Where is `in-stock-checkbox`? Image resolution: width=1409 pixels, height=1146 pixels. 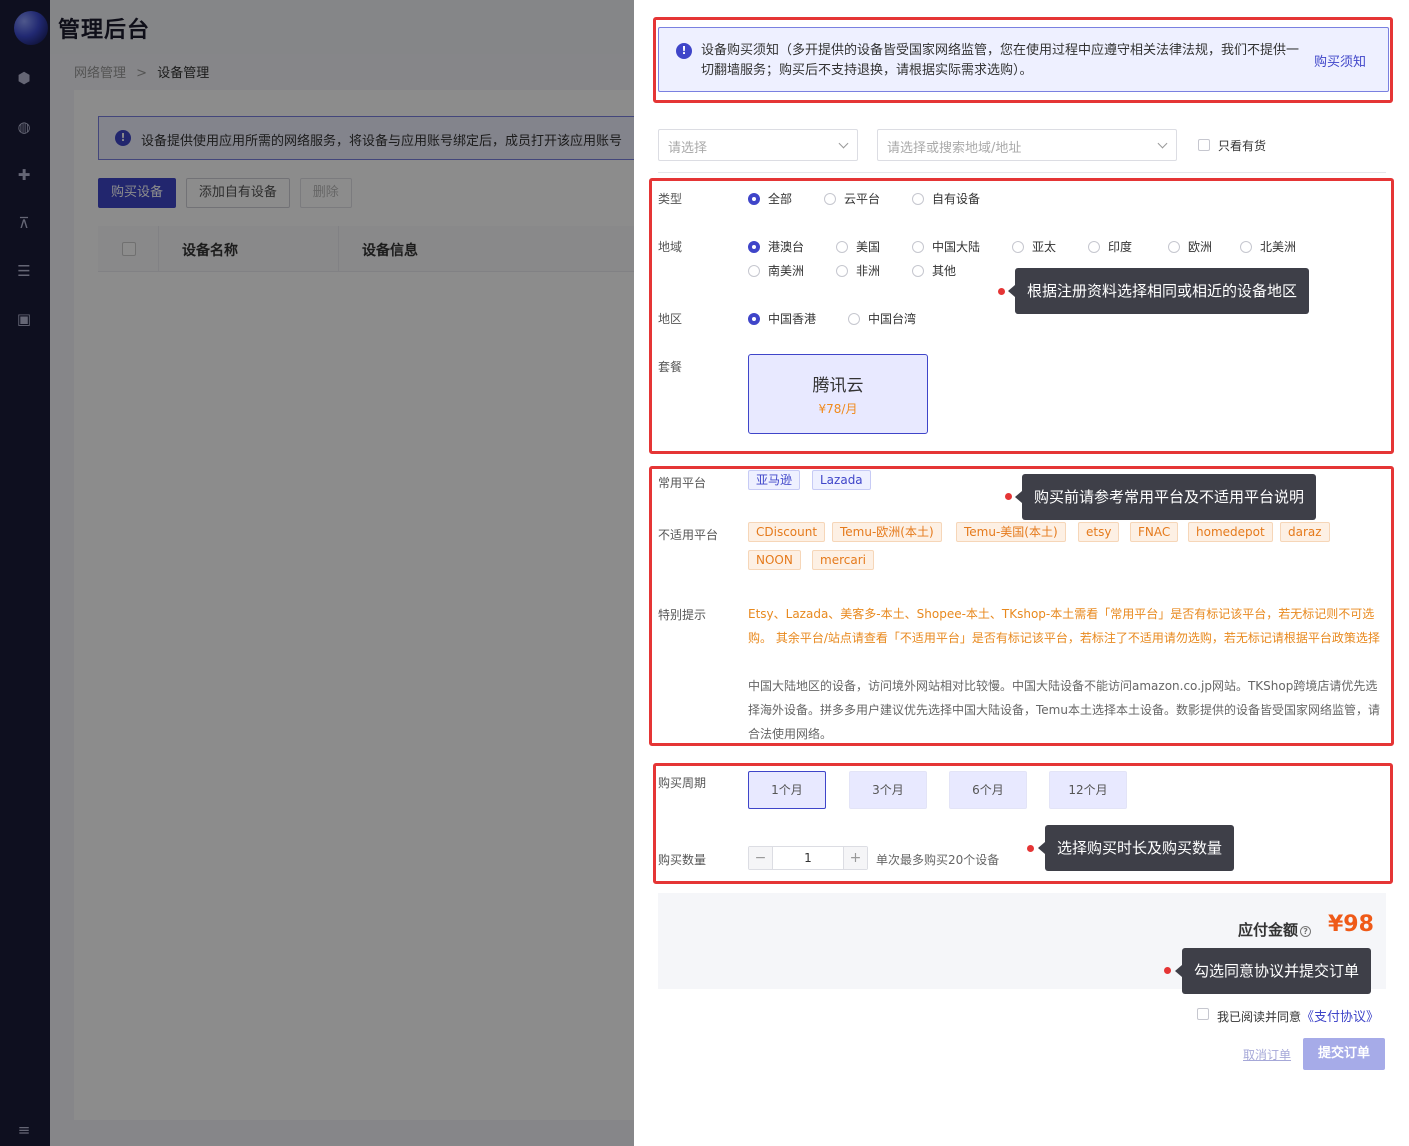 in-stock-checkbox is located at coordinates (1204, 145).